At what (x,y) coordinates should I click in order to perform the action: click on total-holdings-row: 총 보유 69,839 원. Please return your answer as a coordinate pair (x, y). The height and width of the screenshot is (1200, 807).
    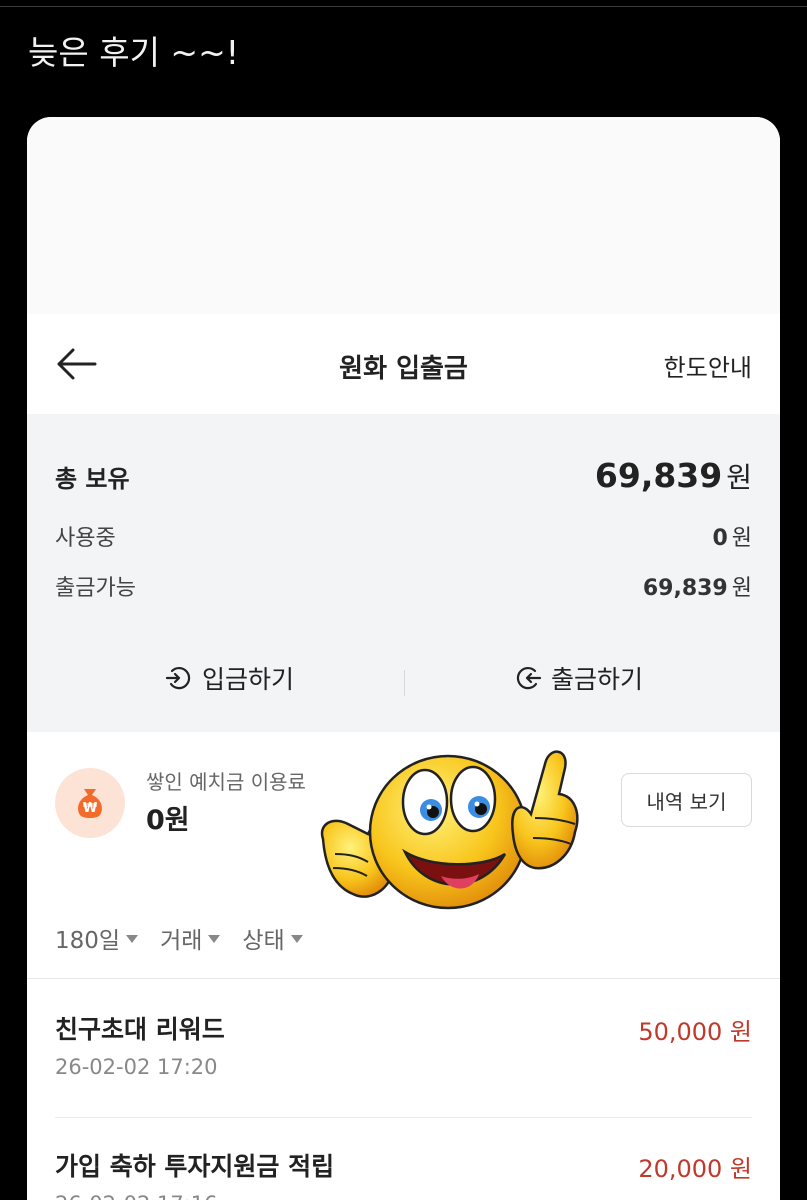
    Looking at the image, I should click on (403, 476).